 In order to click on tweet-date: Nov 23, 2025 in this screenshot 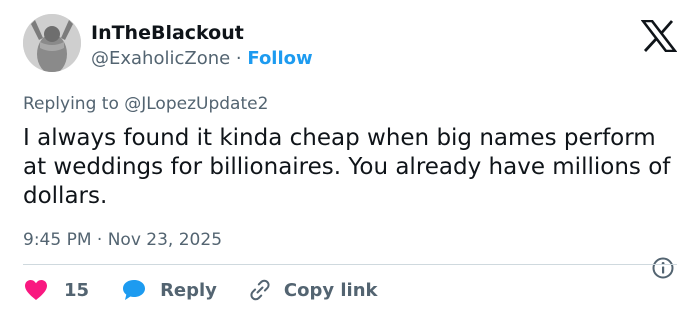, I will do `click(165, 240)`.